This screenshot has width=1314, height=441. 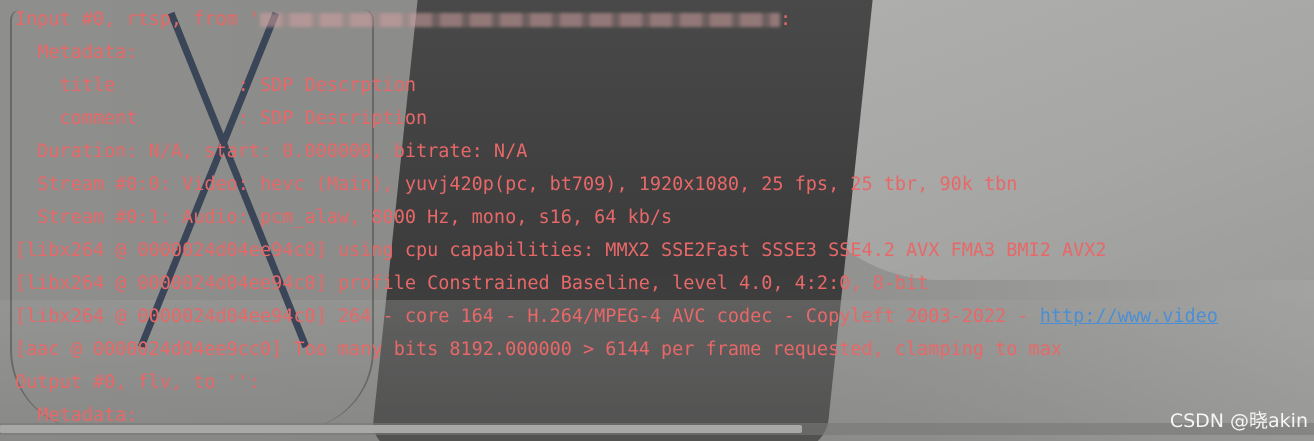 What do you see at coordinates (520, 20) in the screenshot?
I see `redacted-url` at bounding box center [520, 20].